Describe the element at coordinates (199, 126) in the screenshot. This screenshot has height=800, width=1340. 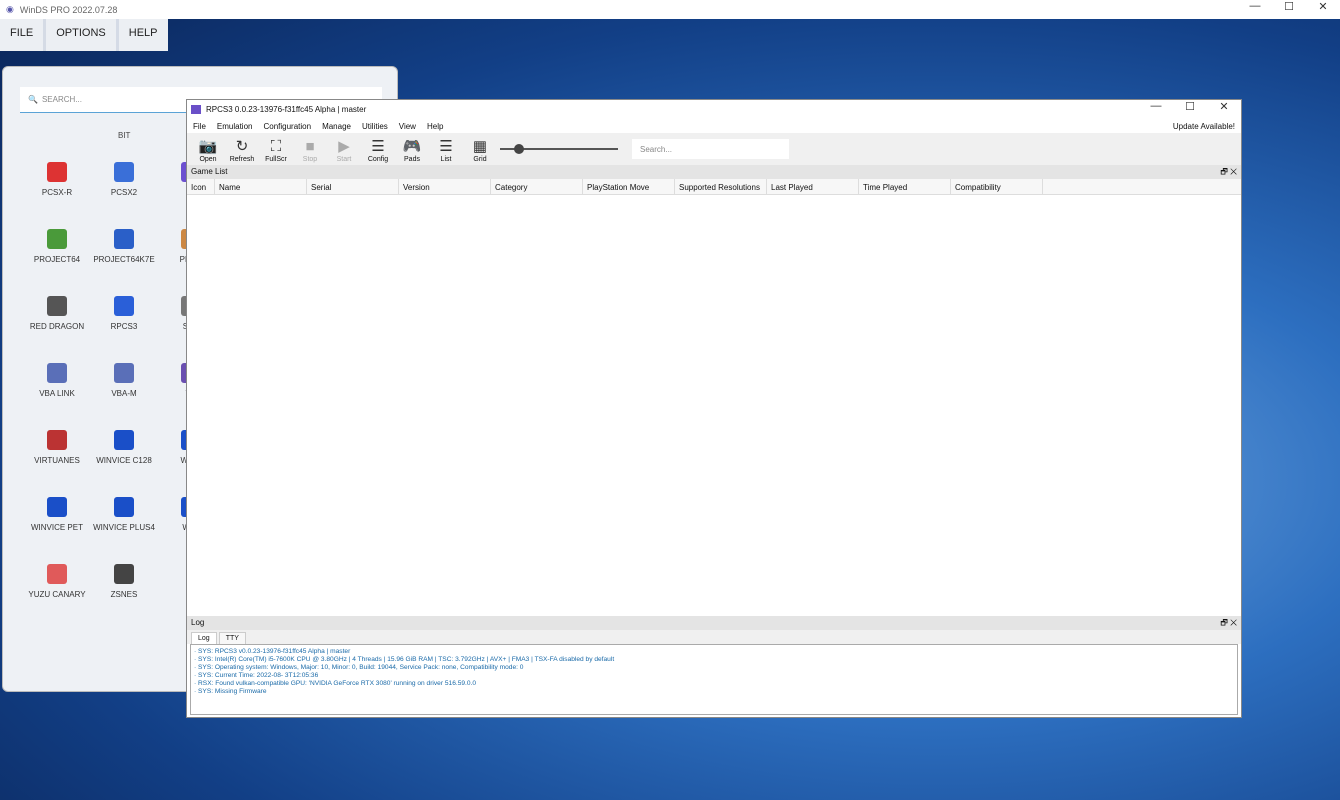
I see `menu-file: File` at that location.